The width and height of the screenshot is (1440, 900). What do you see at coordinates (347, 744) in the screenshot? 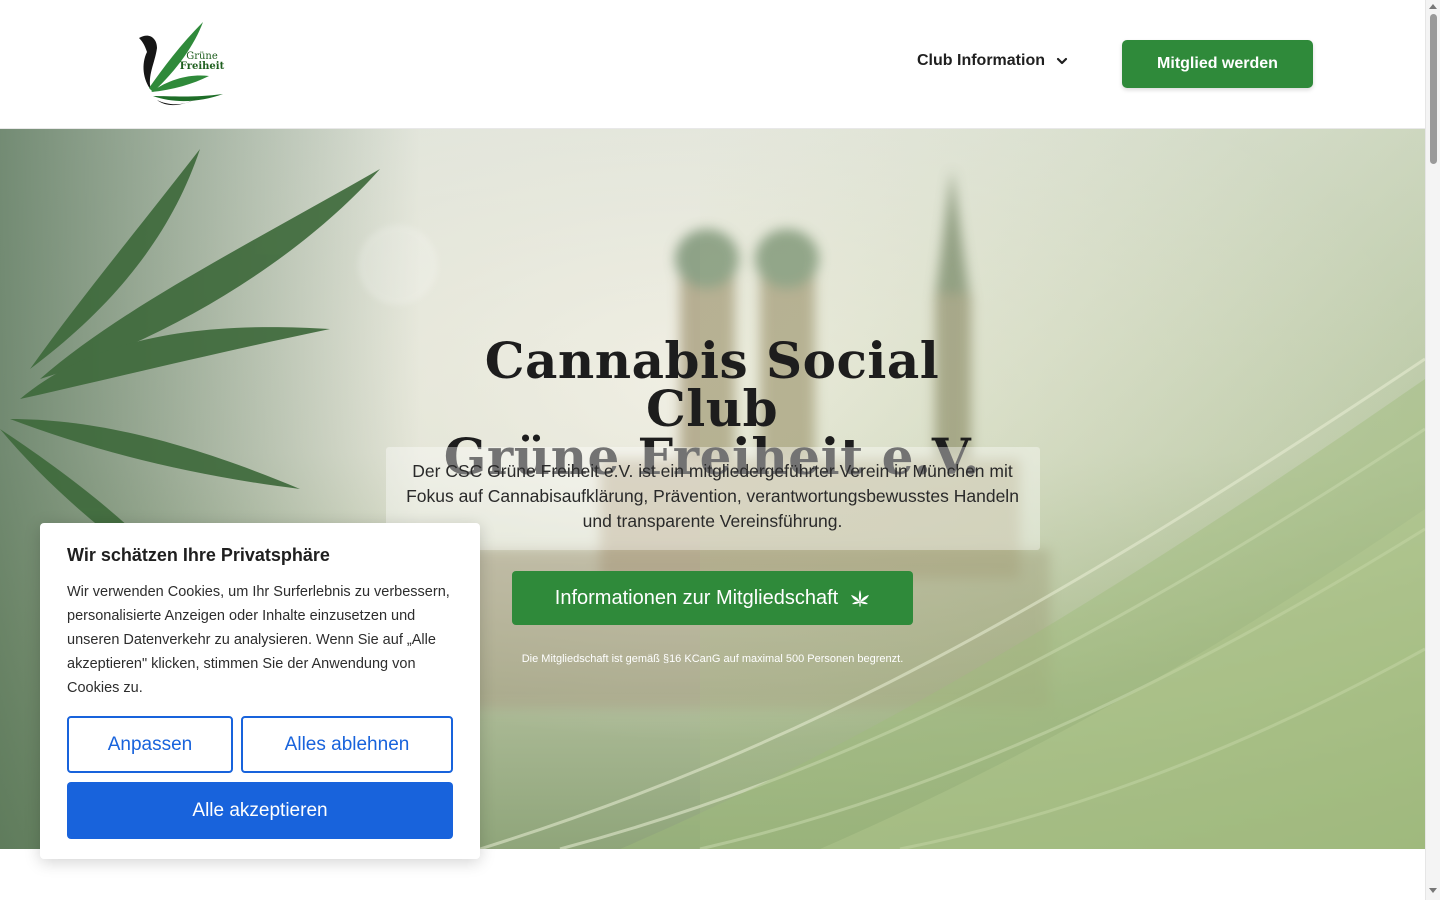
I see `cookie-reject-all-button: Alles ablehnen` at bounding box center [347, 744].